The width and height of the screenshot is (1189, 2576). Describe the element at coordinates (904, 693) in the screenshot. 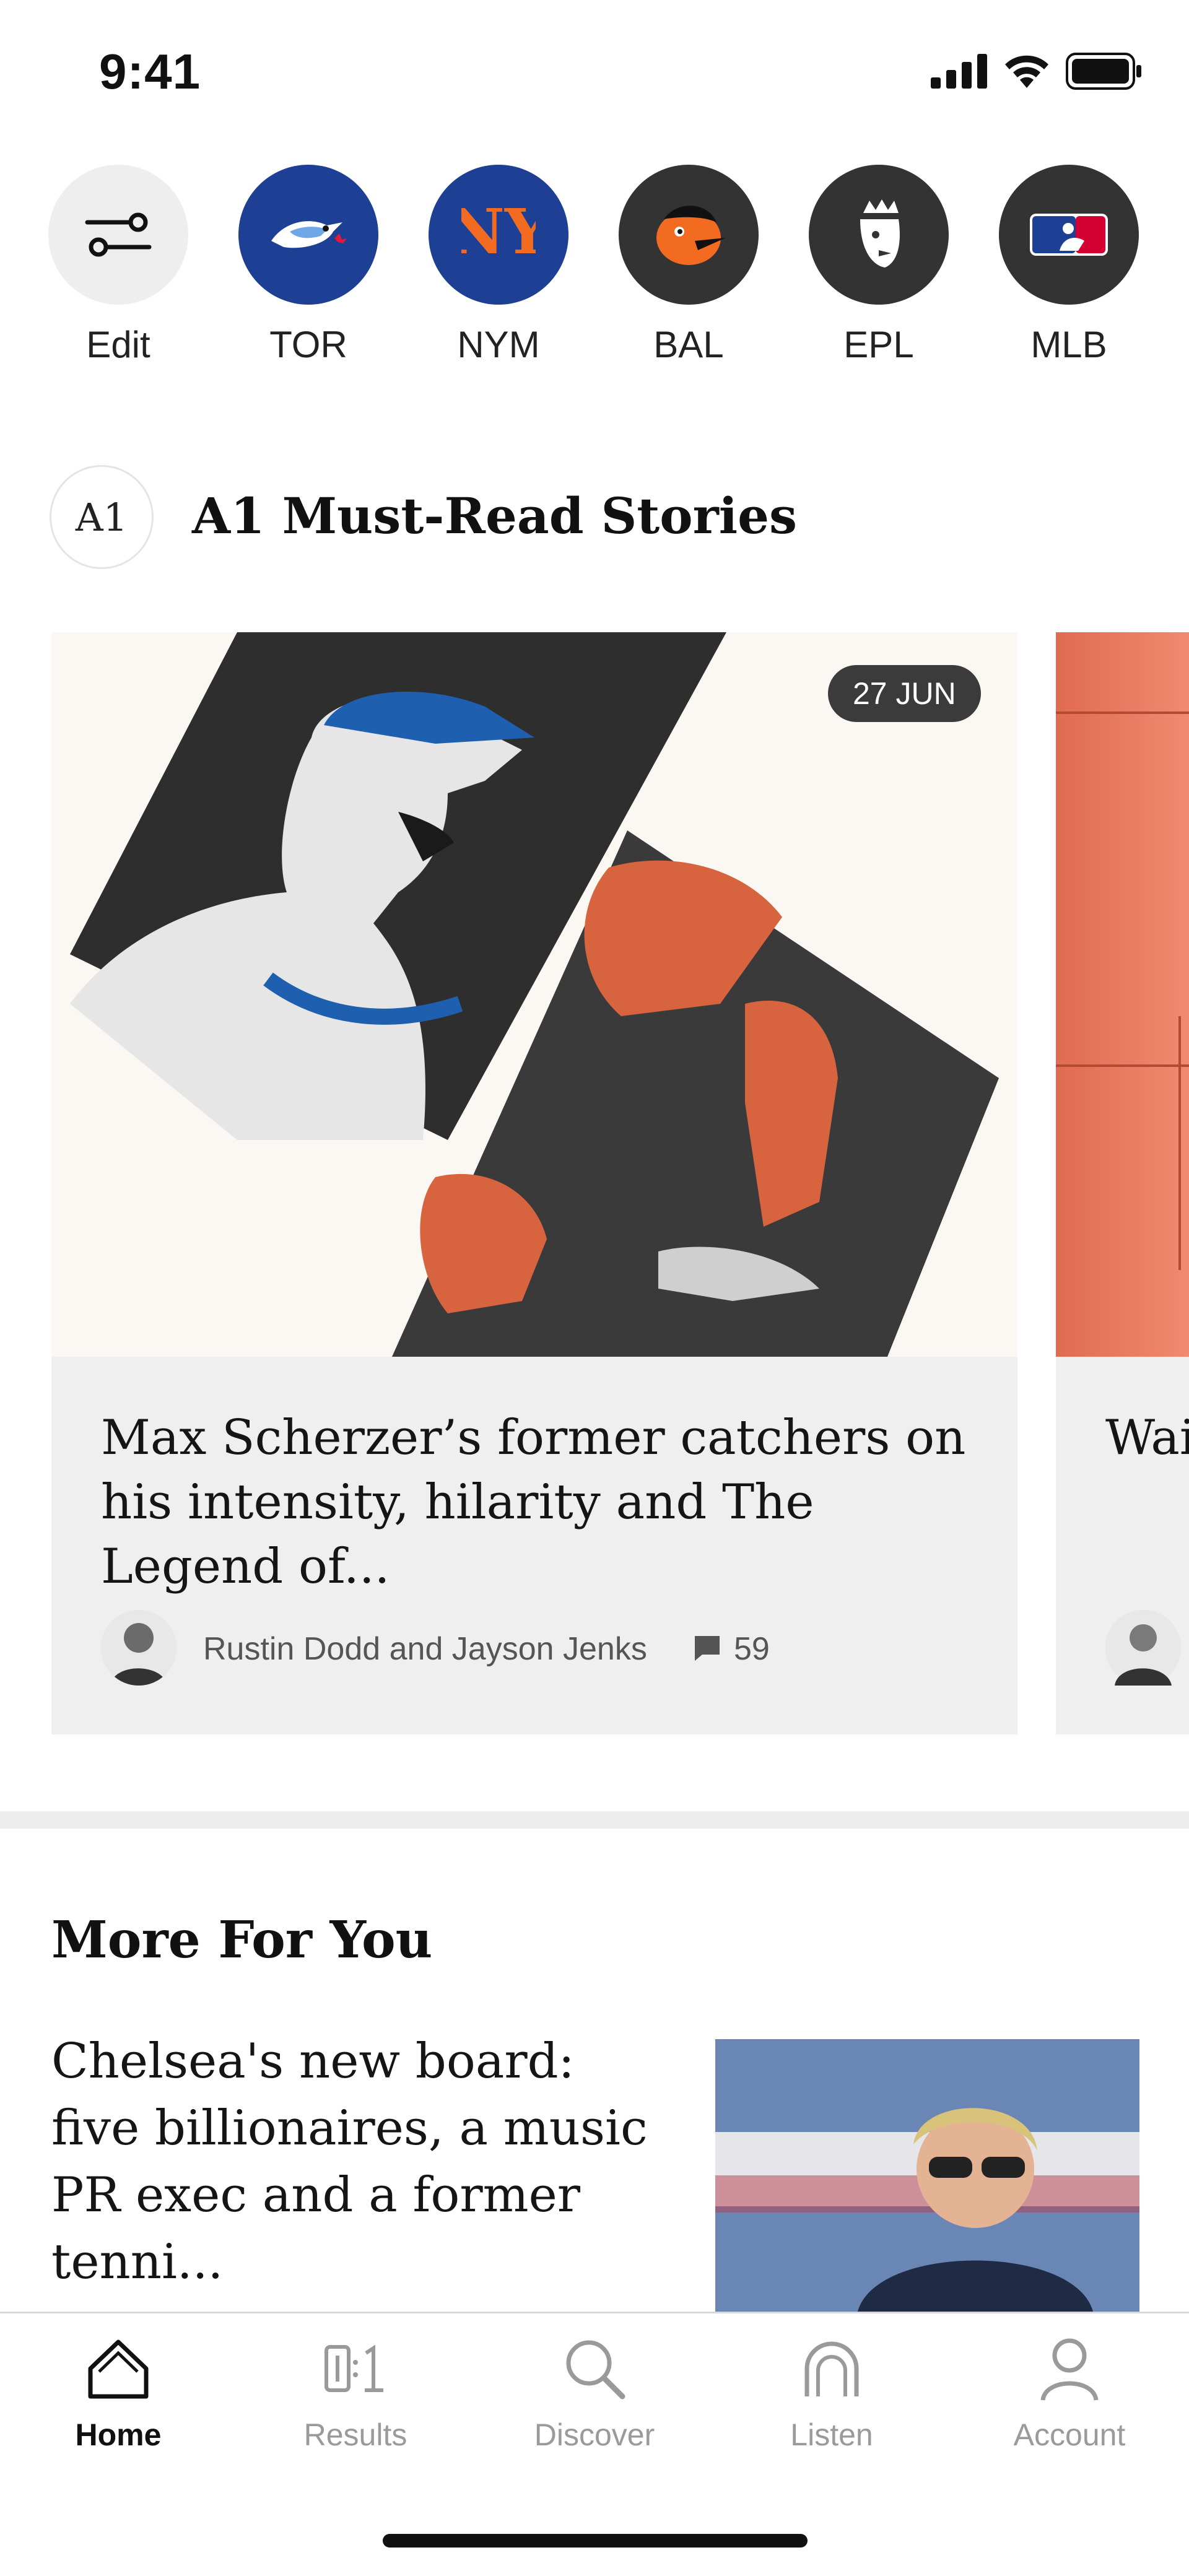

I see `date-badge: 27 JUN` at that location.